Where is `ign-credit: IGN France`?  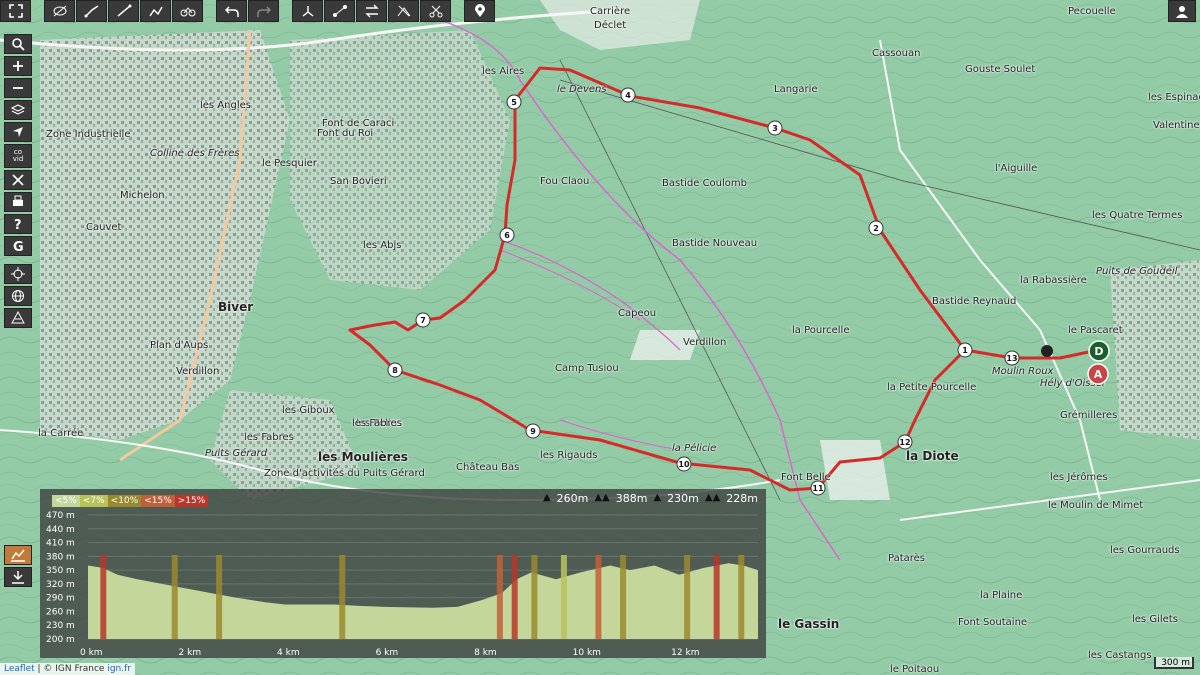 ign-credit: IGN France is located at coordinates (80, 669).